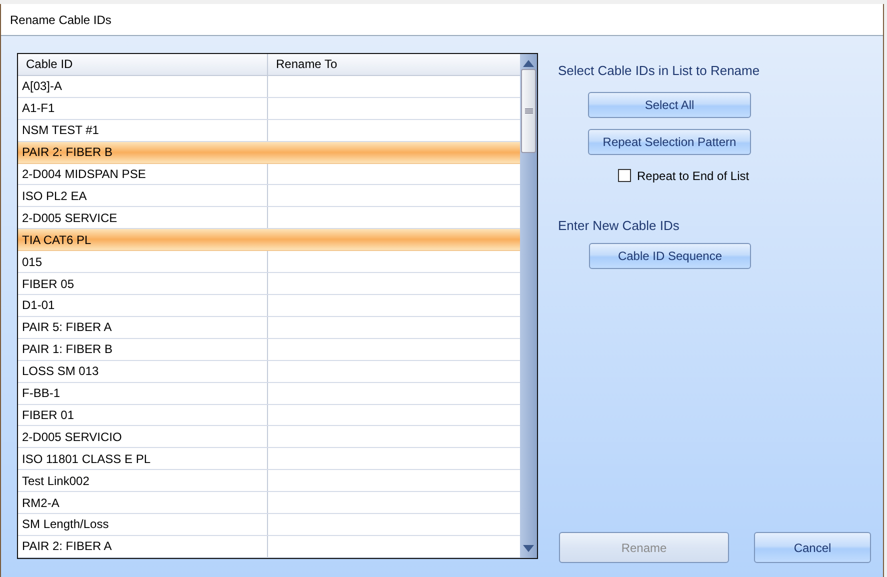  Describe the element at coordinates (143, 349) in the screenshot. I see `table-cell: PAIR 1: FIBER B` at that location.